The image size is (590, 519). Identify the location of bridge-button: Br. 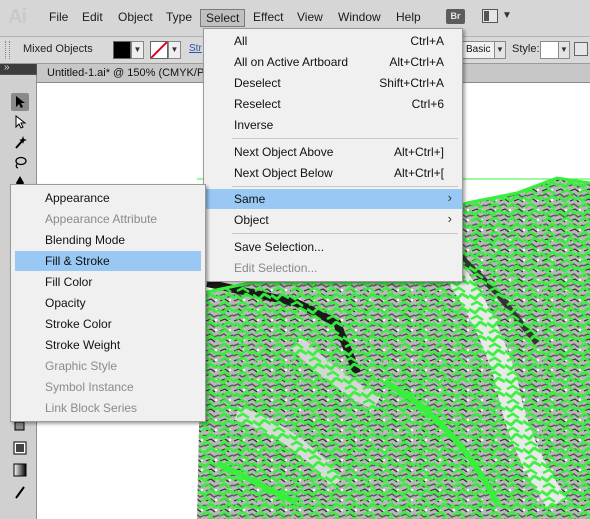
(455, 16).